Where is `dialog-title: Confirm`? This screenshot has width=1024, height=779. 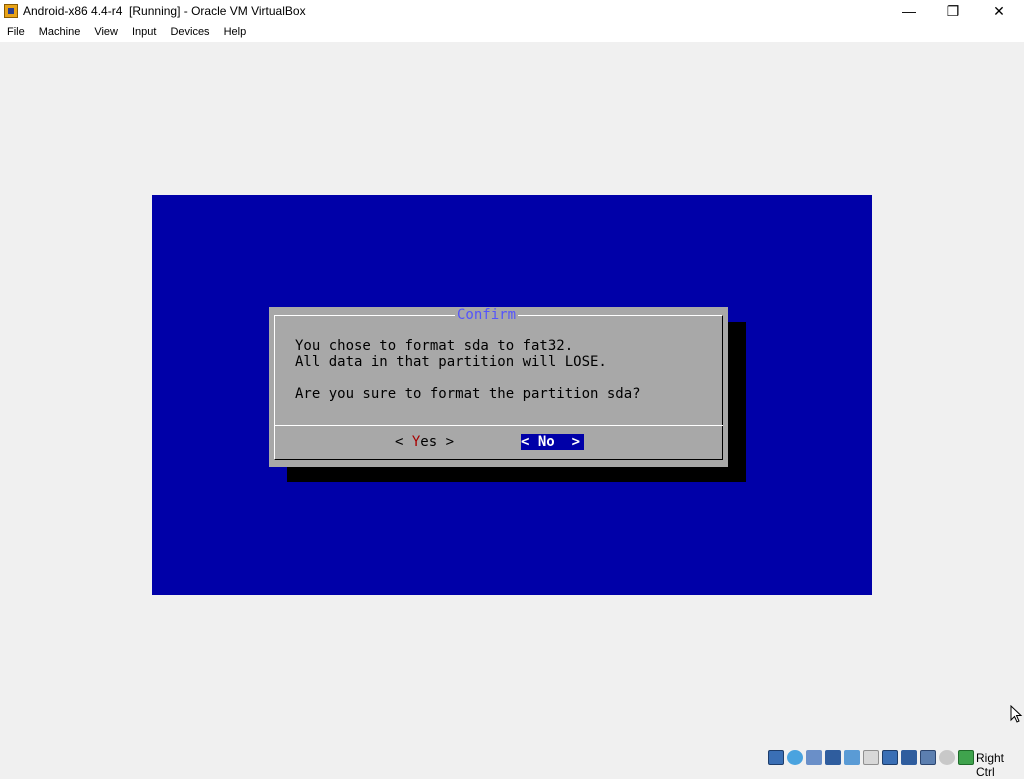
dialog-title: Confirm is located at coordinates (487, 315).